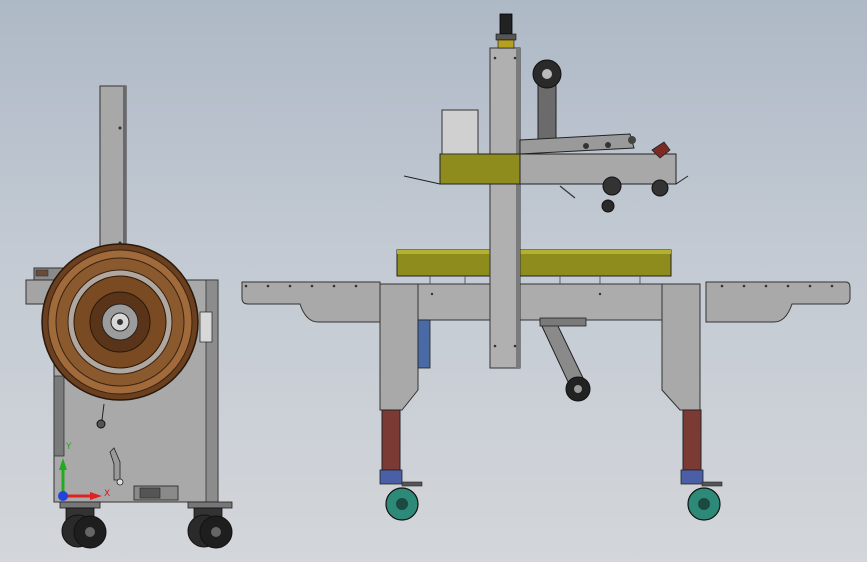 This screenshot has width=867, height=562. What do you see at coordinates (540, 302) in the screenshot?
I see `sealer-frame` at bounding box center [540, 302].